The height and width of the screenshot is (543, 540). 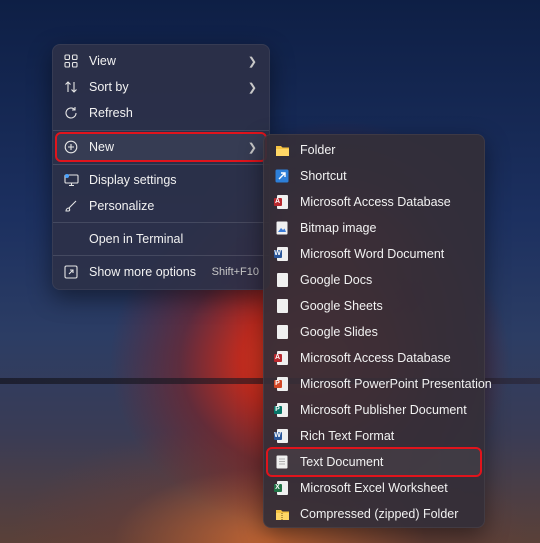 What do you see at coordinates (347, 436) in the screenshot?
I see `submenu-item-label: Rich Text Format` at bounding box center [347, 436].